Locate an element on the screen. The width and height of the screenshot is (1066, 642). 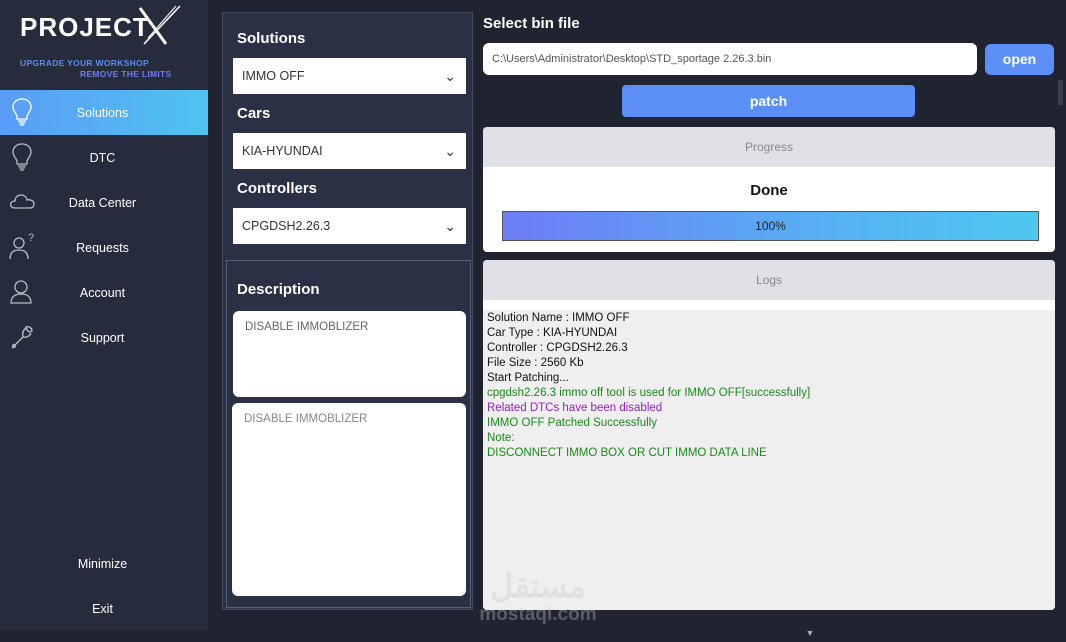
watermark-latin: mostaql.com is located at coordinates (538, 614).